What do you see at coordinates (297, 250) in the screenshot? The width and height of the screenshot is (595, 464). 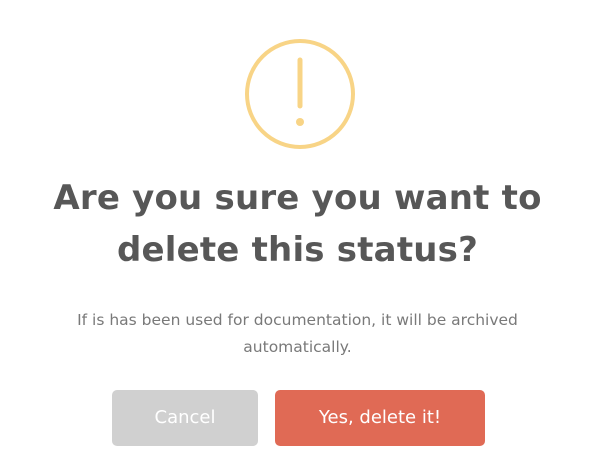 I see `dialog-title-line-2: delete this status?` at bounding box center [297, 250].